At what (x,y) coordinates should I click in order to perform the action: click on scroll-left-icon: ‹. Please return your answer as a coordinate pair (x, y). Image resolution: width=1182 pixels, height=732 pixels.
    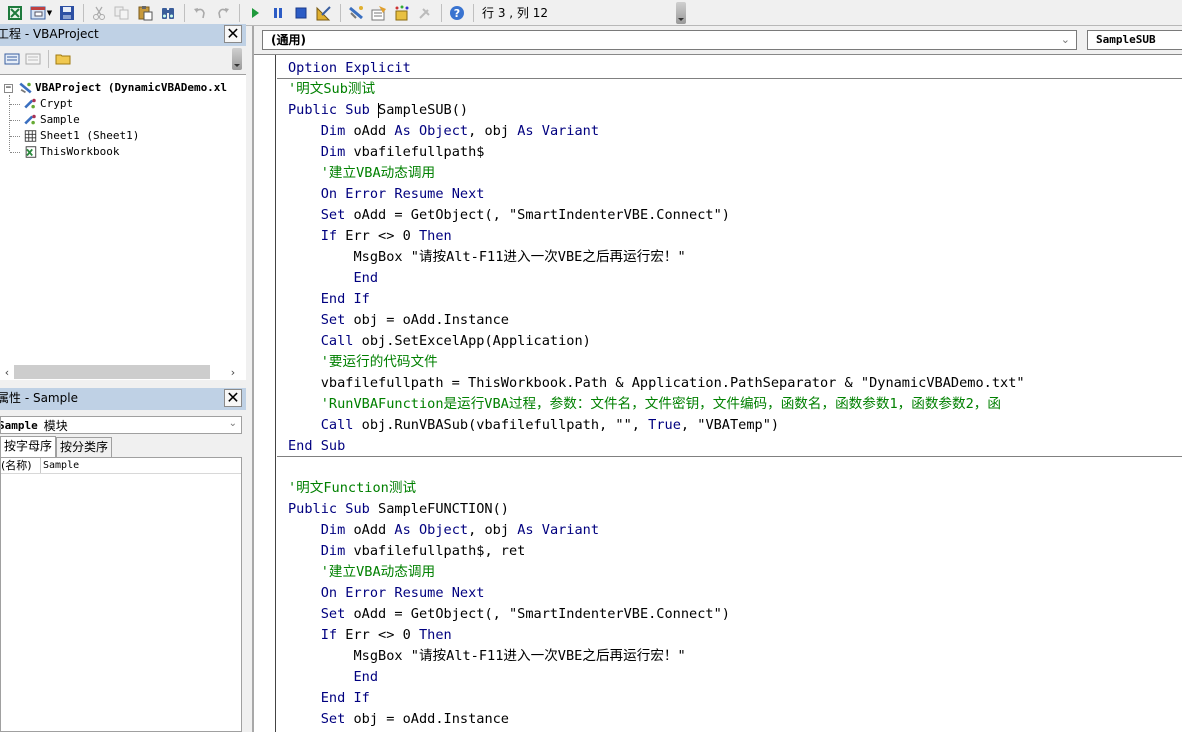
    Looking at the image, I should click on (7, 372).